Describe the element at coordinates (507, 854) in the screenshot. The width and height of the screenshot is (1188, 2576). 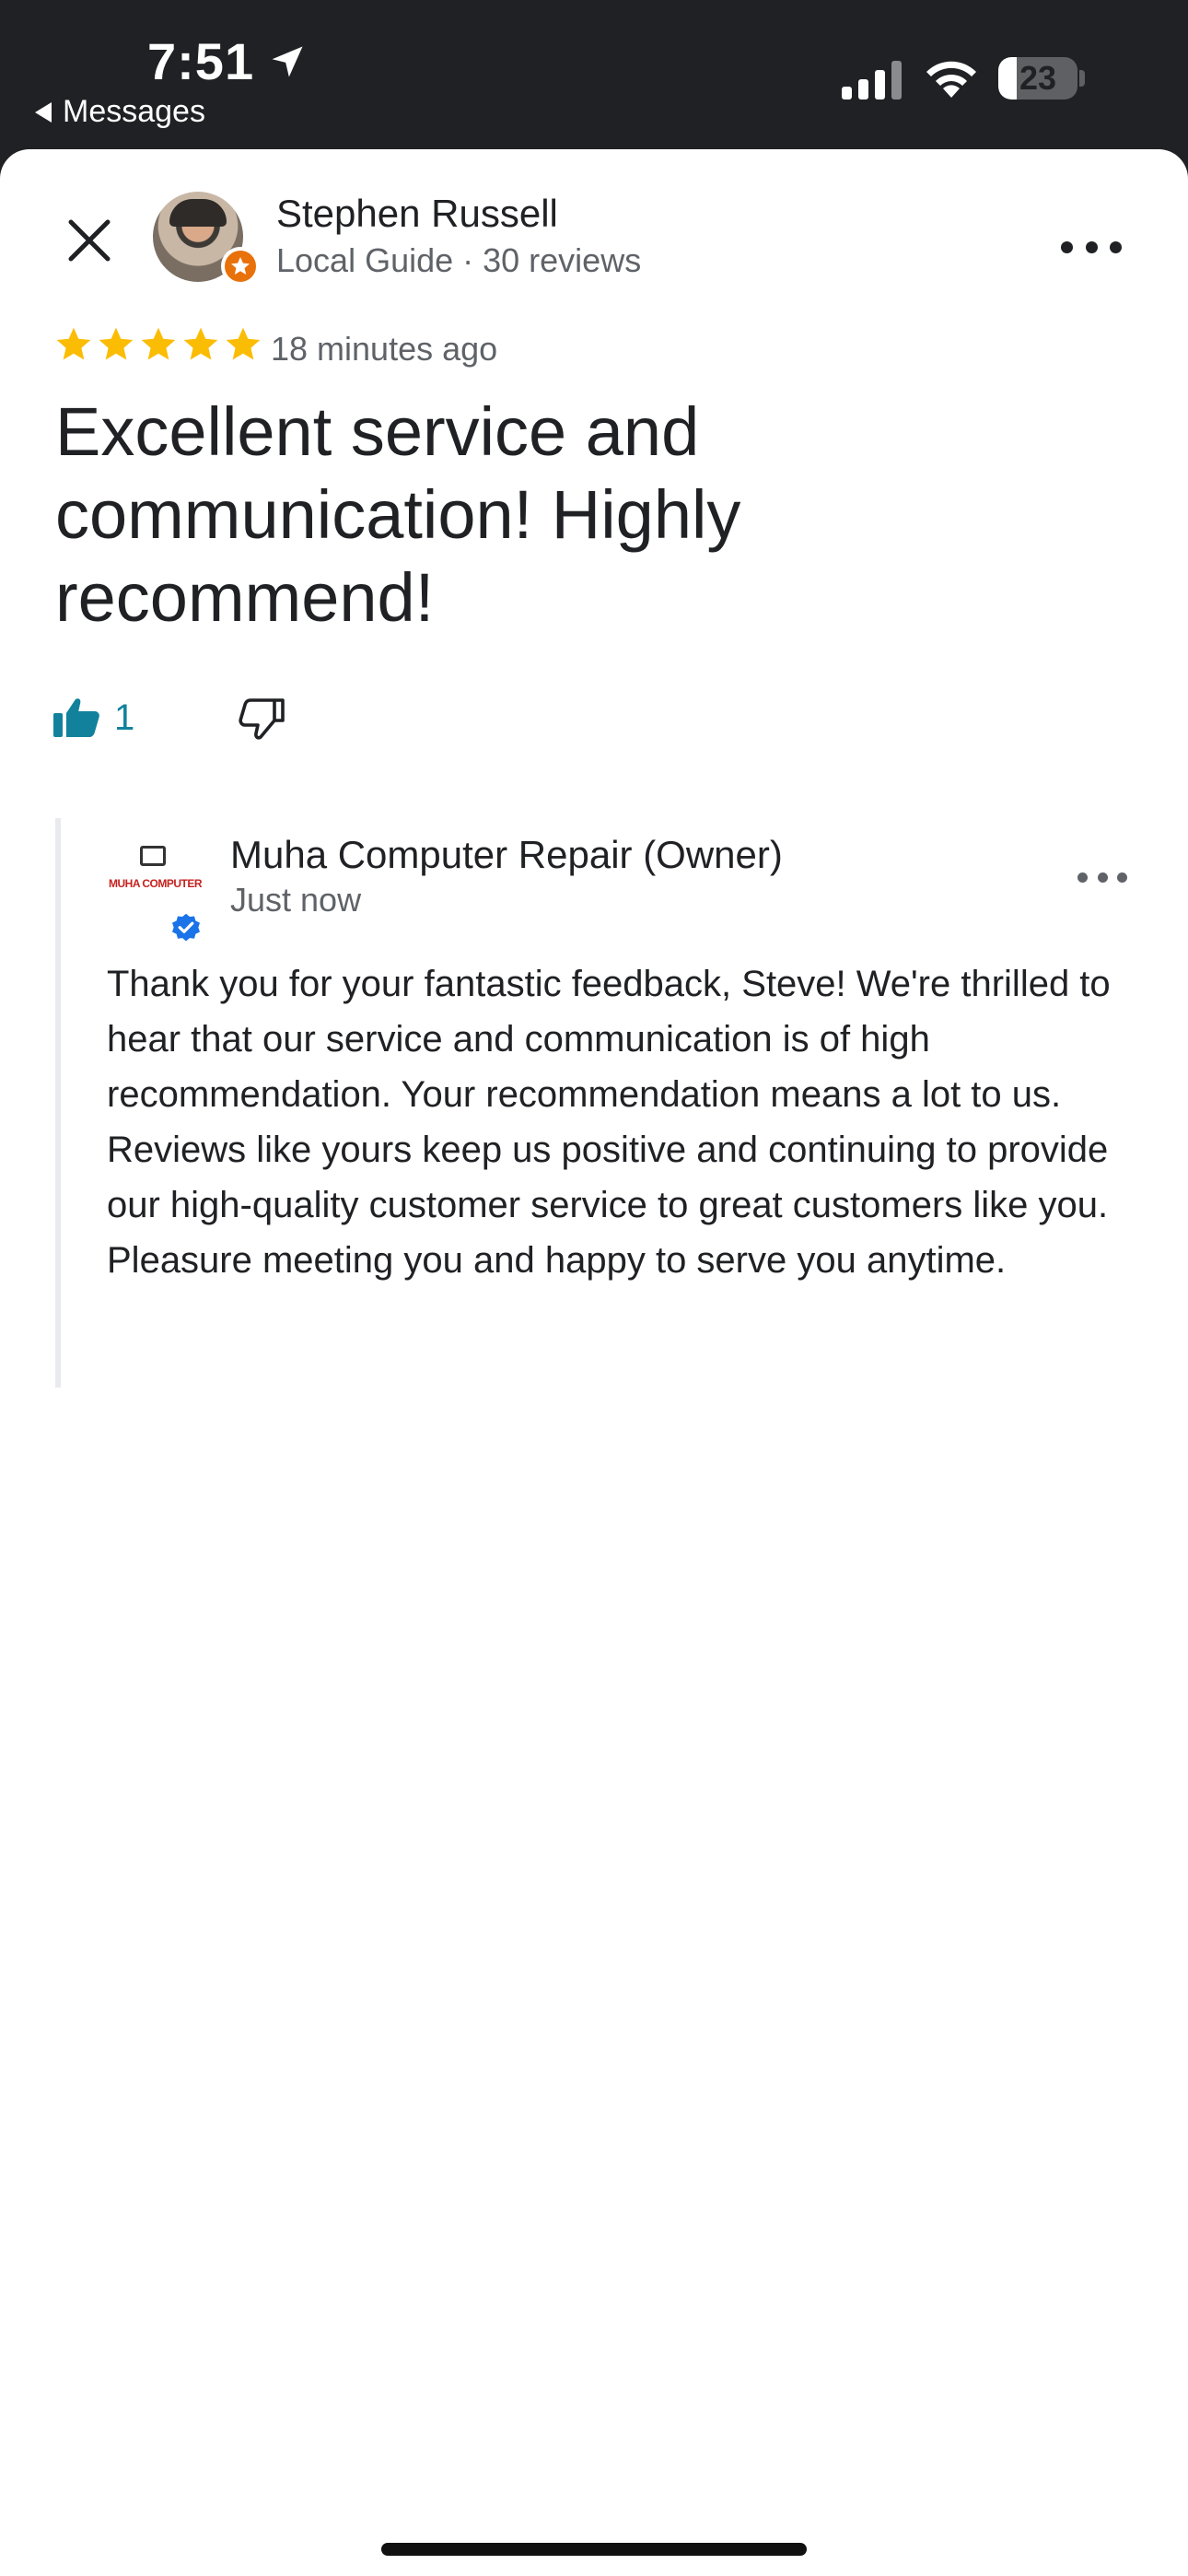
I see `owner-name: Muha Computer Repair (Owner)` at that location.